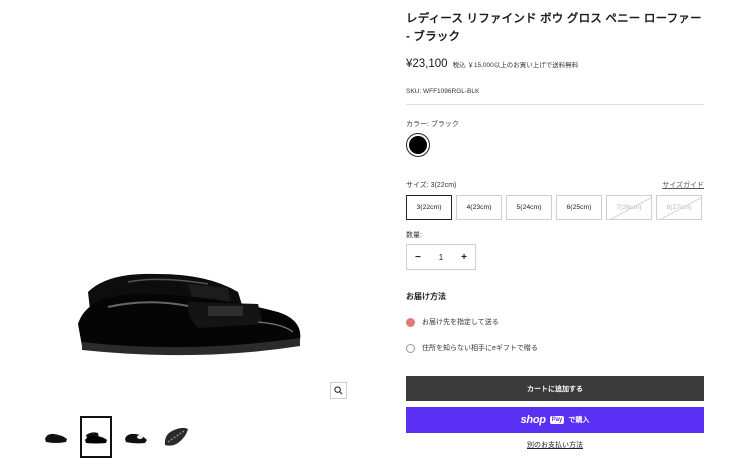 This screenshot has height=460, width=729. I want to click on size-option-7: 7(26cm), so click(629, 207).